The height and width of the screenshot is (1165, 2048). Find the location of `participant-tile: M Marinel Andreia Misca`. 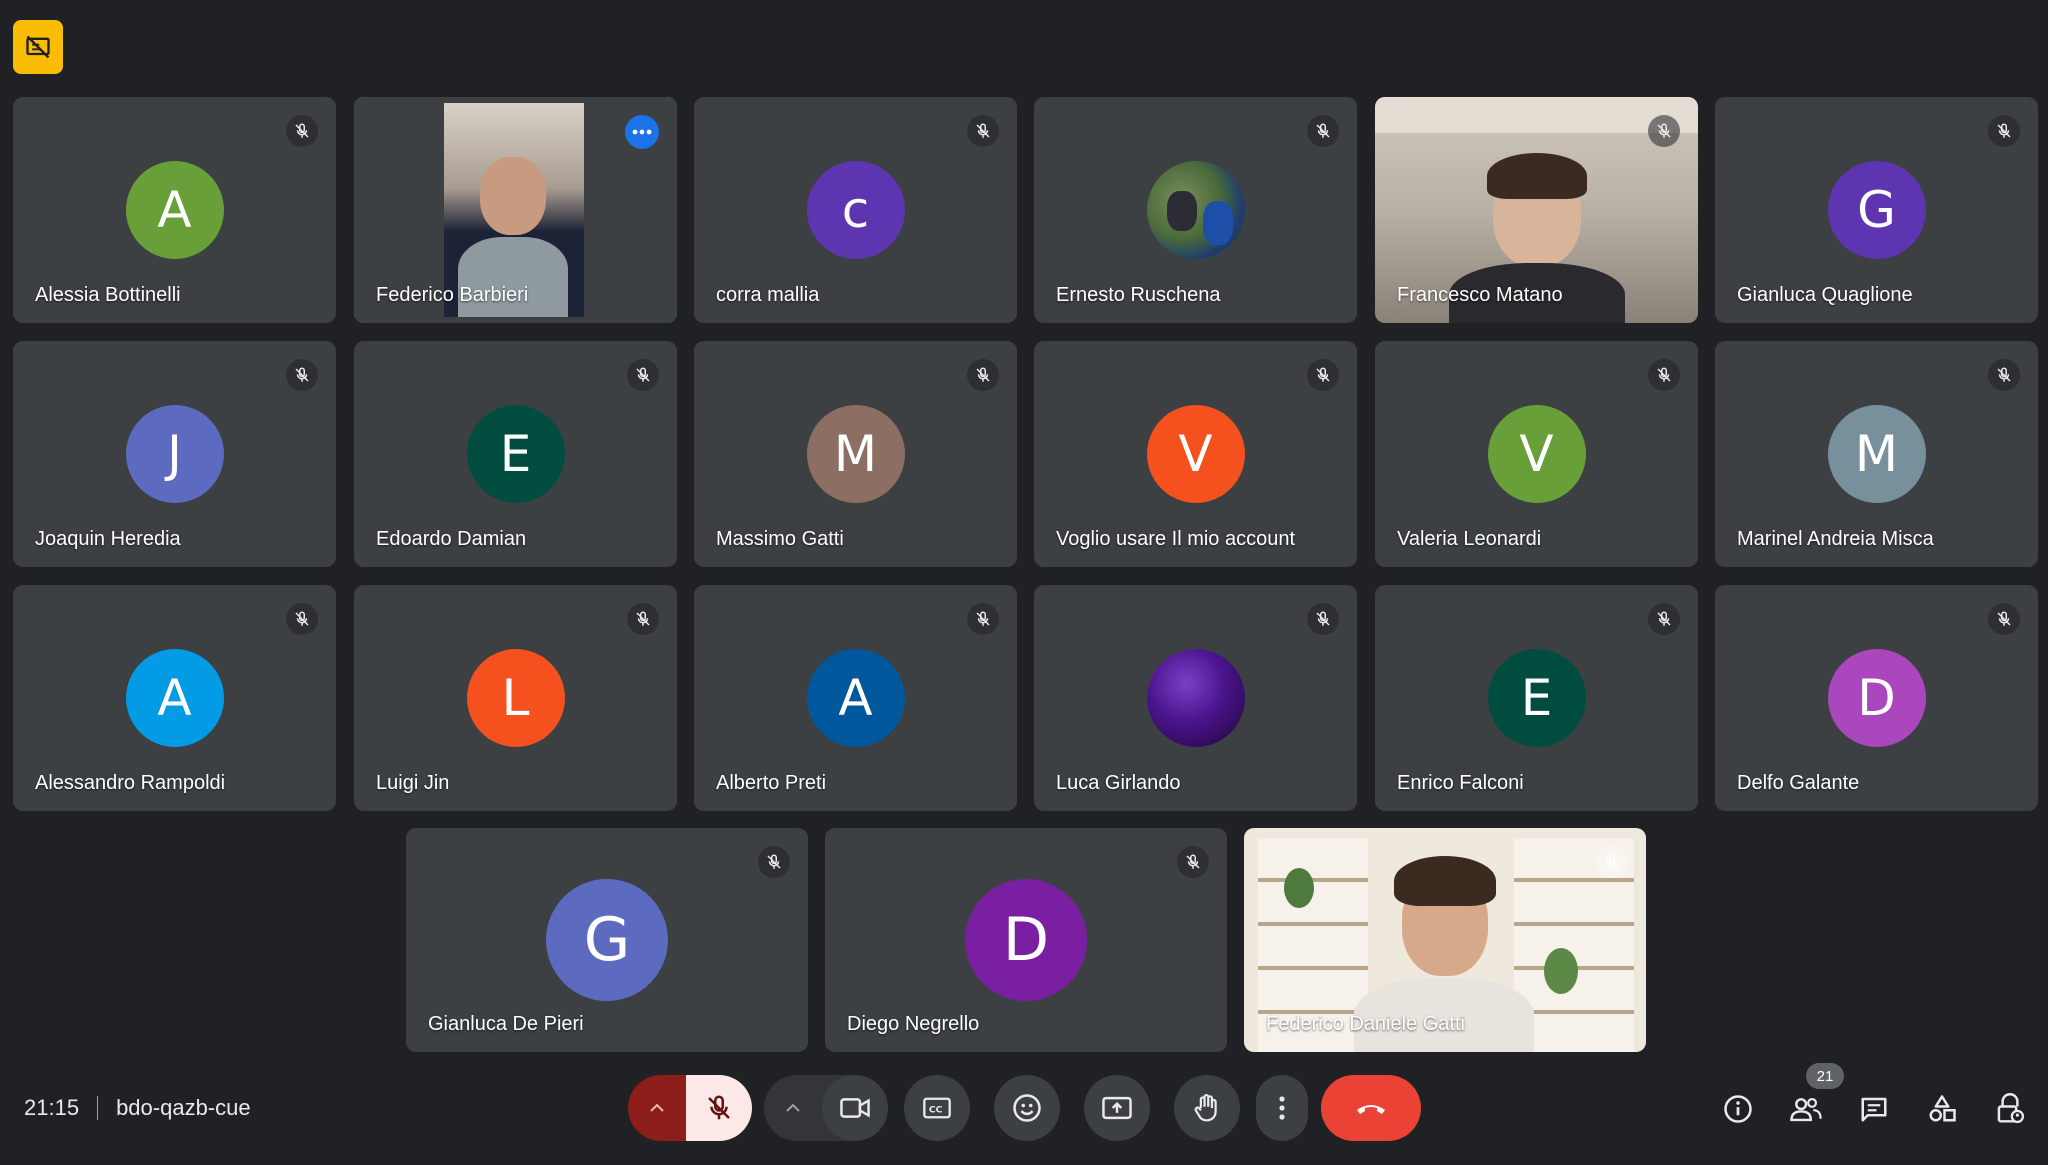

participant-tile: M Marinel Andreia Misca is located at coordinates (1876, 454).